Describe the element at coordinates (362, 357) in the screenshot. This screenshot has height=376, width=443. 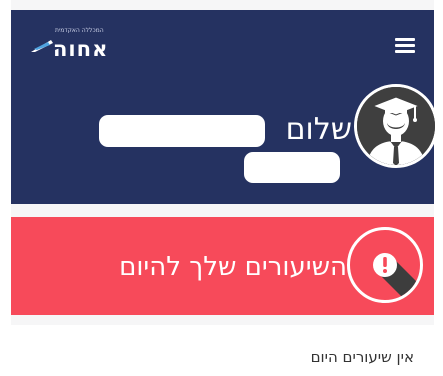
I see `no-lessons-message: אין שיעורים היום` at that location.